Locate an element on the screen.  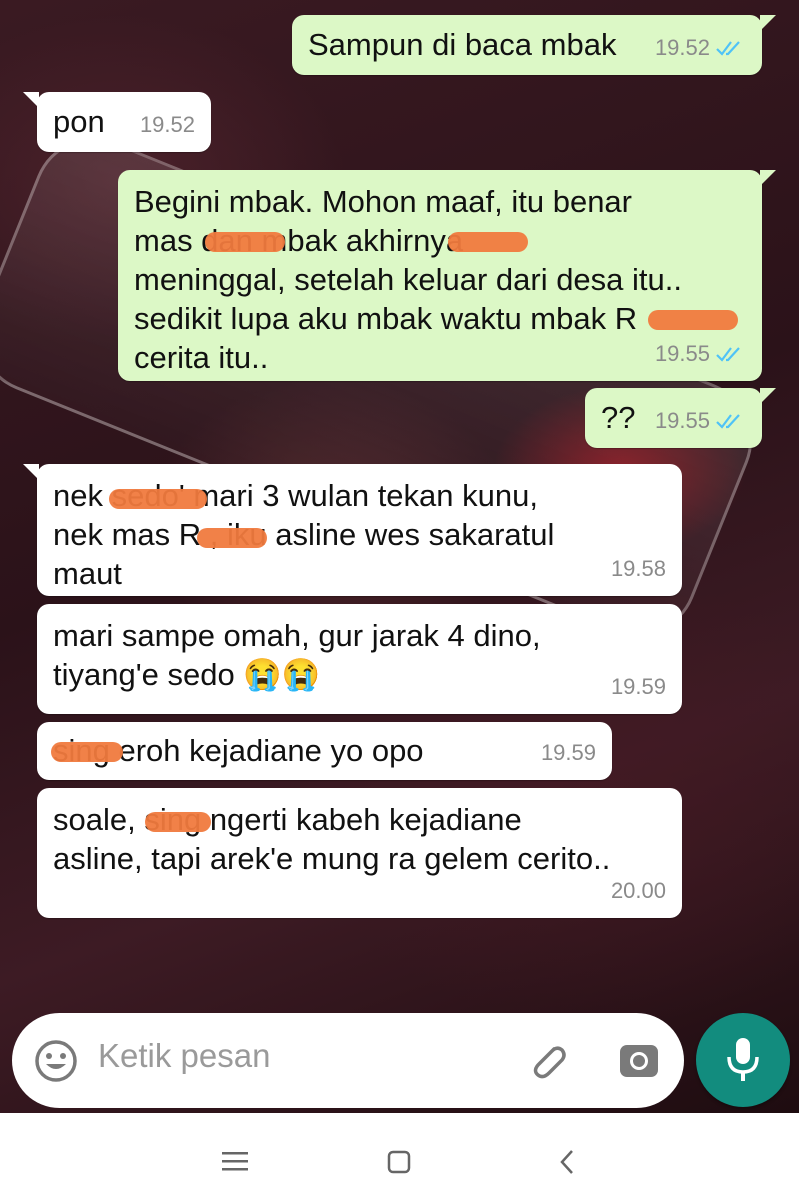
home-icon is located at coordinates (399, 1162).